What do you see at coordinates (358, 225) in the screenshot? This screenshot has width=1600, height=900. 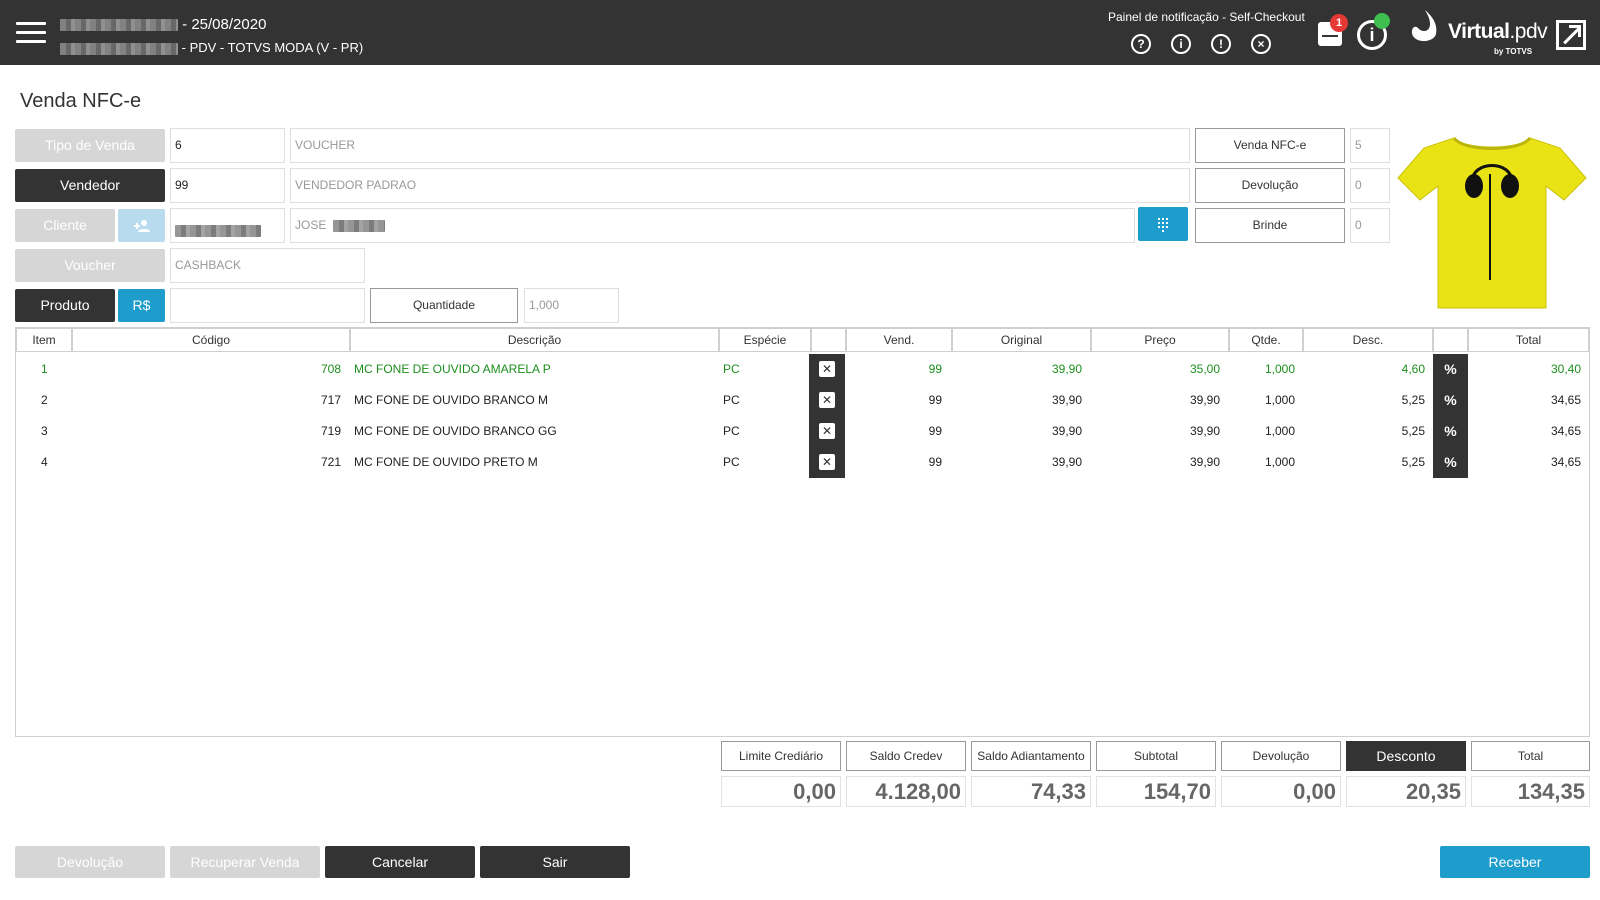 I see `redacted-client-surname` at bounding box center [358, 225].